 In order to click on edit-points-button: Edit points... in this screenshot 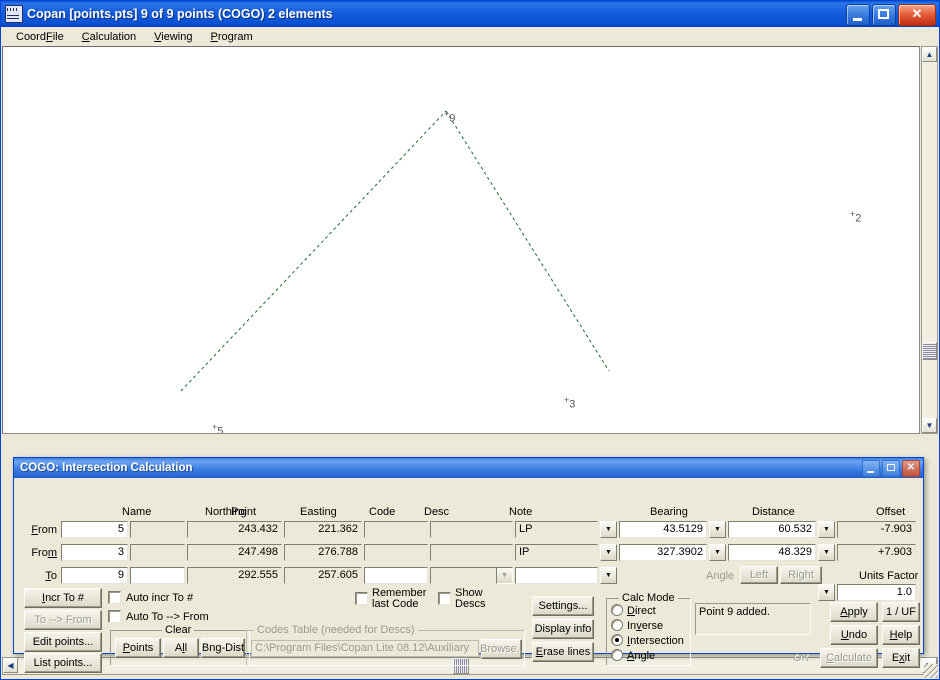, I will do `click(63, 642)`.